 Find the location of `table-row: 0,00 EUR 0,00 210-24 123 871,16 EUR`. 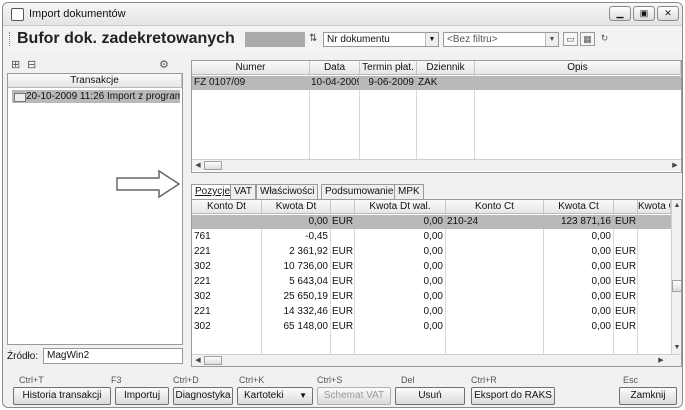

table-row: 0,00 EUR 0,00 210-24 123 871,16 EUR is located at coordinates (431, 222).